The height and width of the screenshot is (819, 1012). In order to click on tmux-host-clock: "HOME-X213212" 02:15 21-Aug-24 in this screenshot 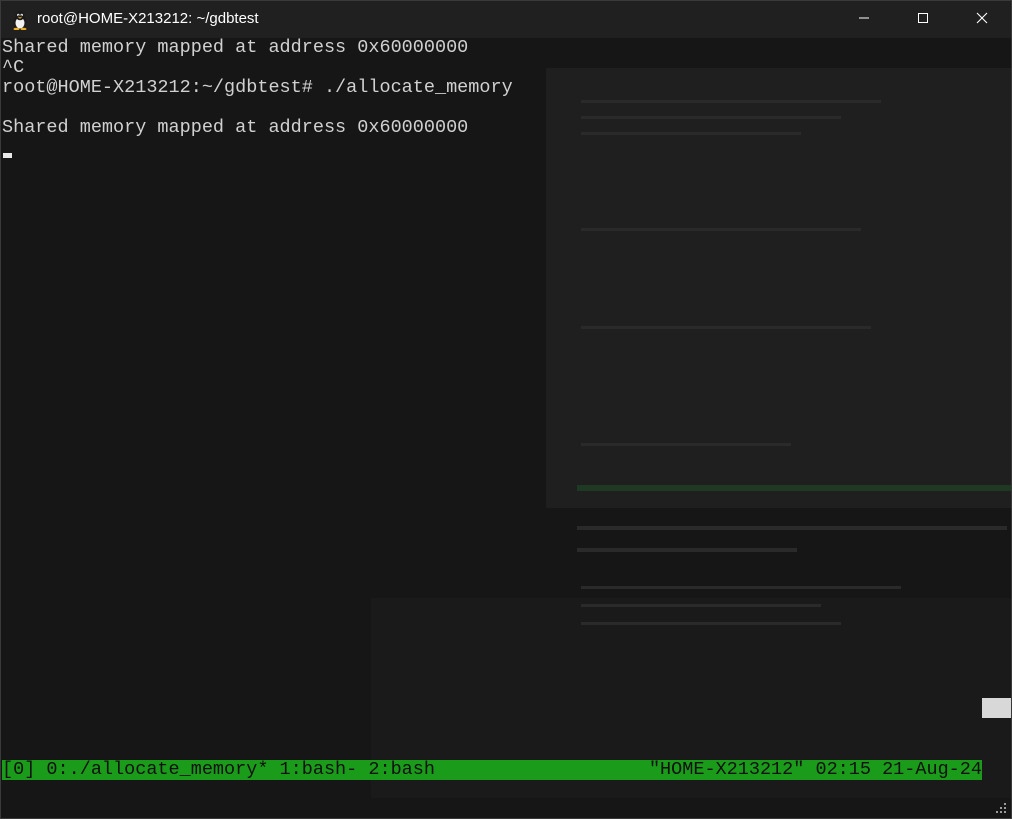, I will do `click(815, 769)`.